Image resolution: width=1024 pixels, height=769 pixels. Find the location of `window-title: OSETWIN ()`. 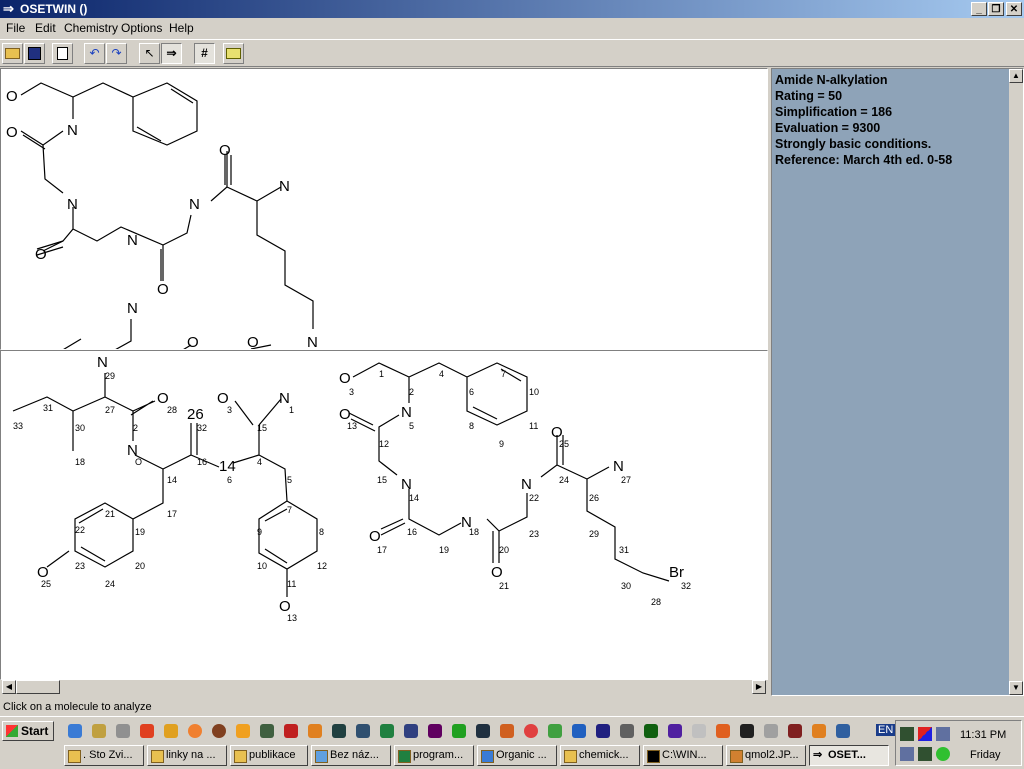

window-title: OSETWIN () is located at coordinates (54, 9).